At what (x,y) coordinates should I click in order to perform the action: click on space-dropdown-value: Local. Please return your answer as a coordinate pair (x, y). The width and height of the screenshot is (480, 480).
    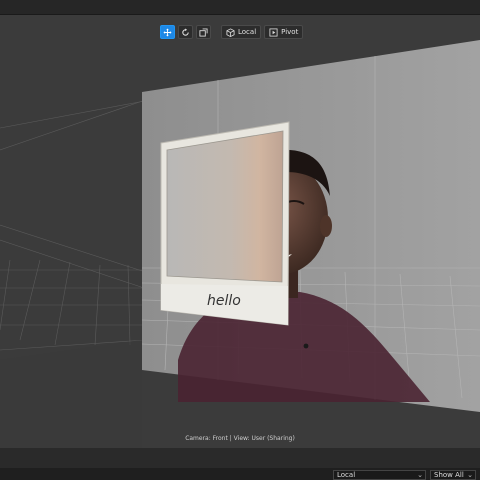
    Looking at the image, I should click on (346, 475).